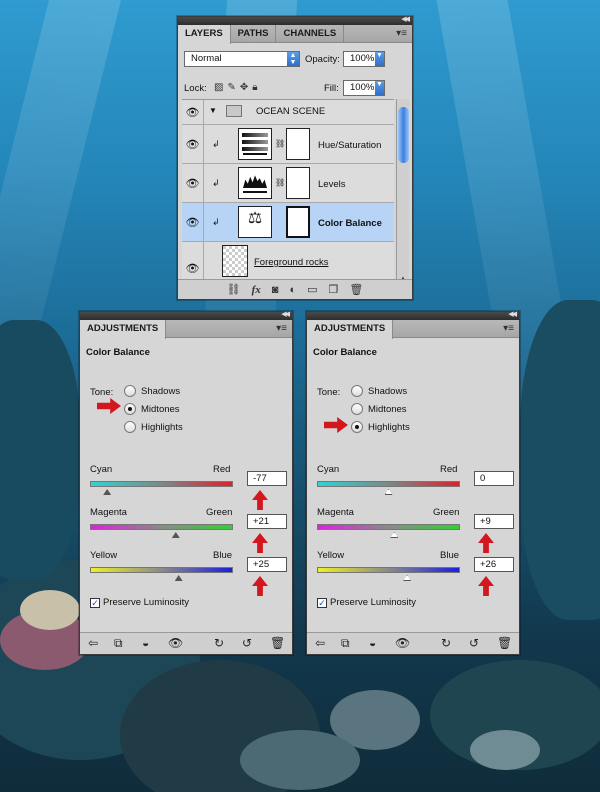  I want to click on lock-transparency-icon: ▨, so click(220, 87).